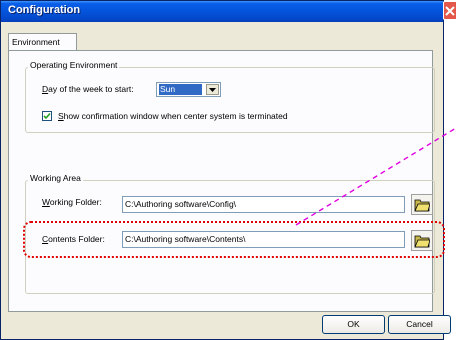 The image size is (456, 340). I want to click on day-of-week-label: Day of the week to start:, so click(88, 89).